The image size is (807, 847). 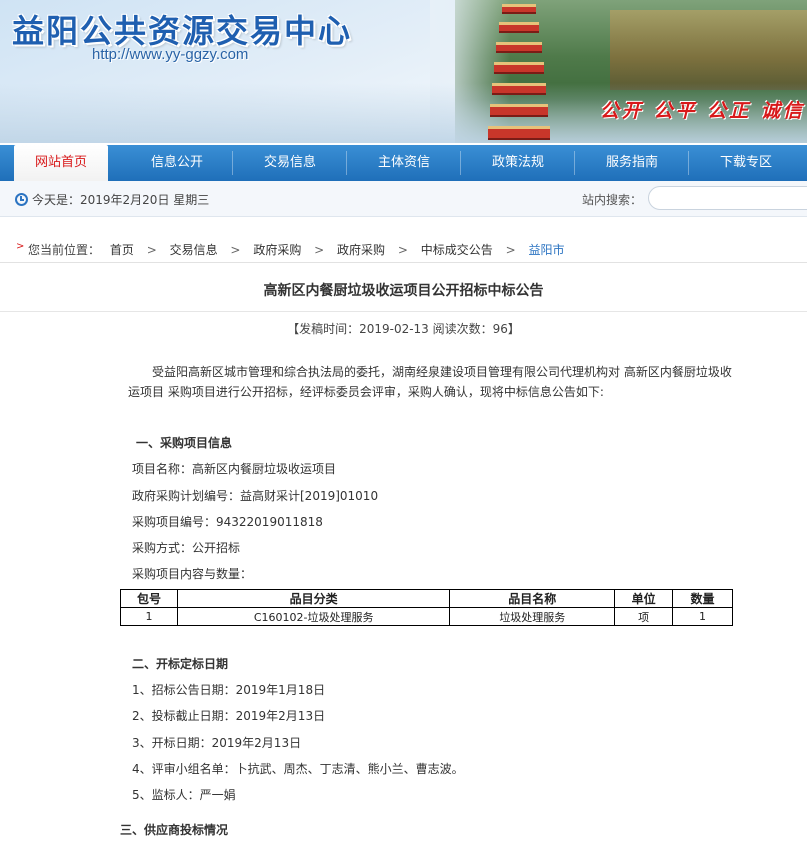 I want to click on today-date: 今天是：2019年2月20日 星期三, so click(x=121, y=200).